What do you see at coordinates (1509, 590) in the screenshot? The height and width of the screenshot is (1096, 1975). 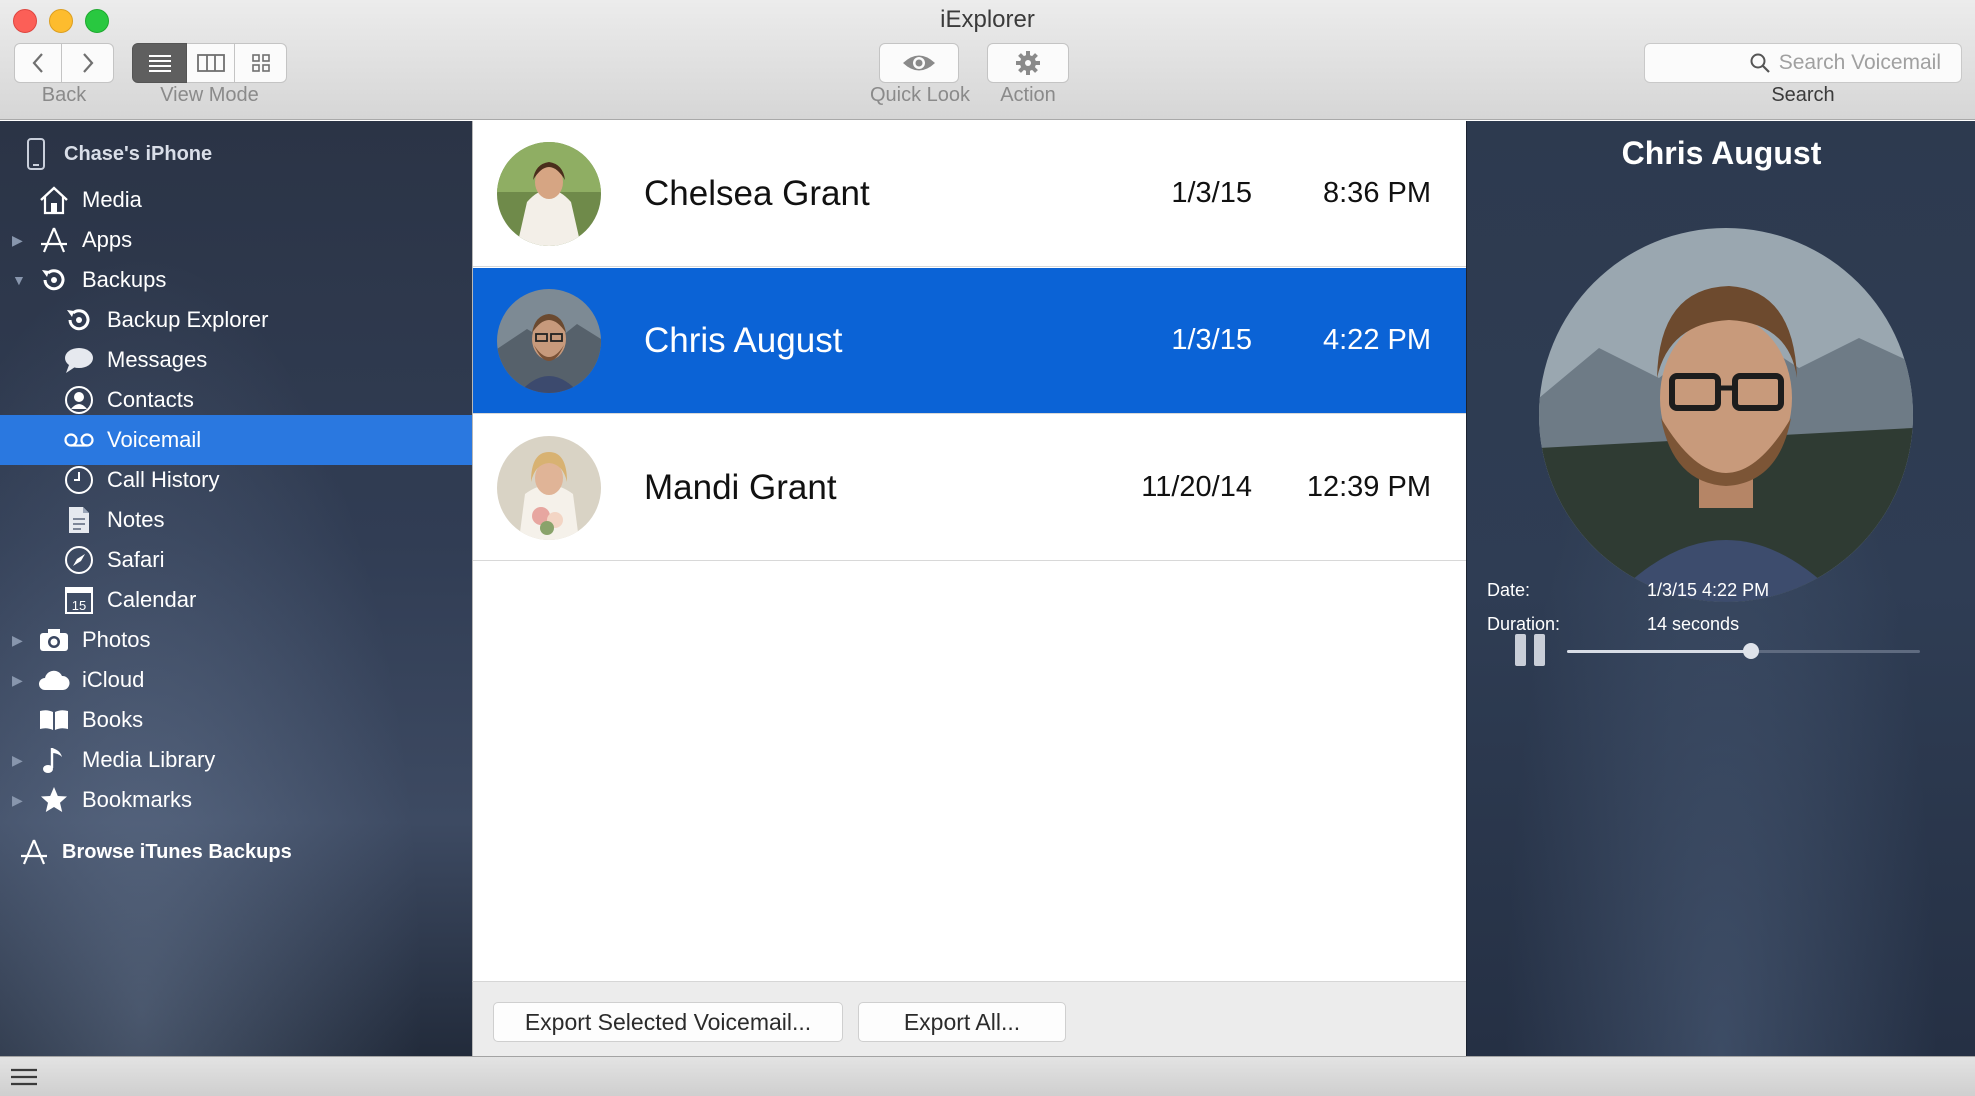 I see `date-label: Date:` at bounding box center [1509, 590].